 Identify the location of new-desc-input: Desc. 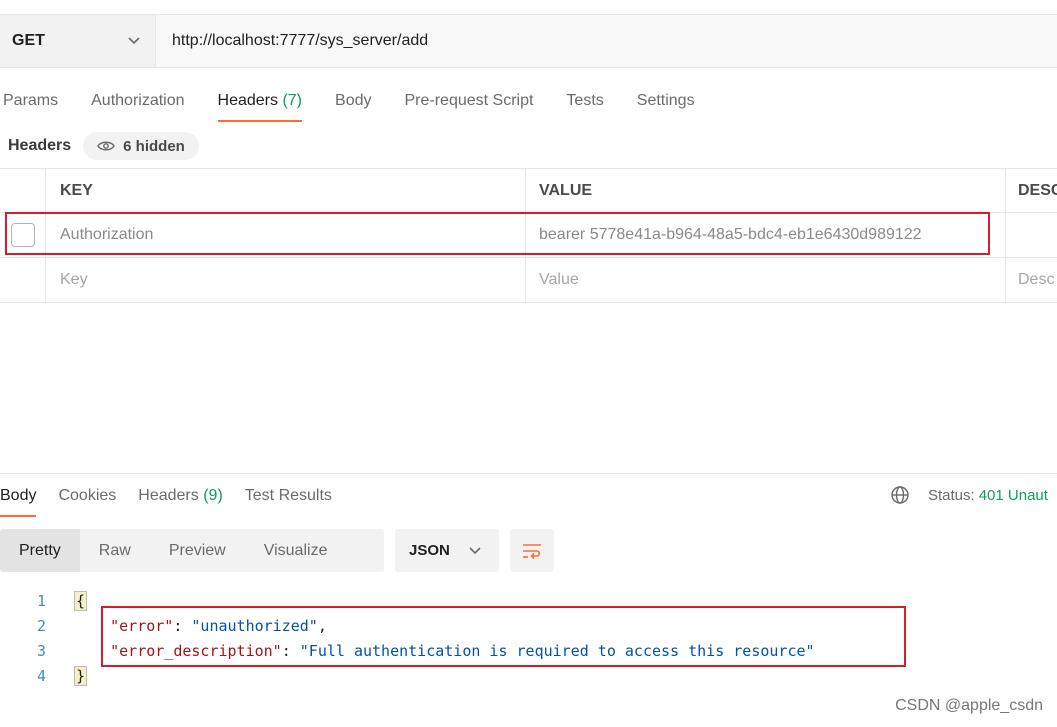
(1031, 280).